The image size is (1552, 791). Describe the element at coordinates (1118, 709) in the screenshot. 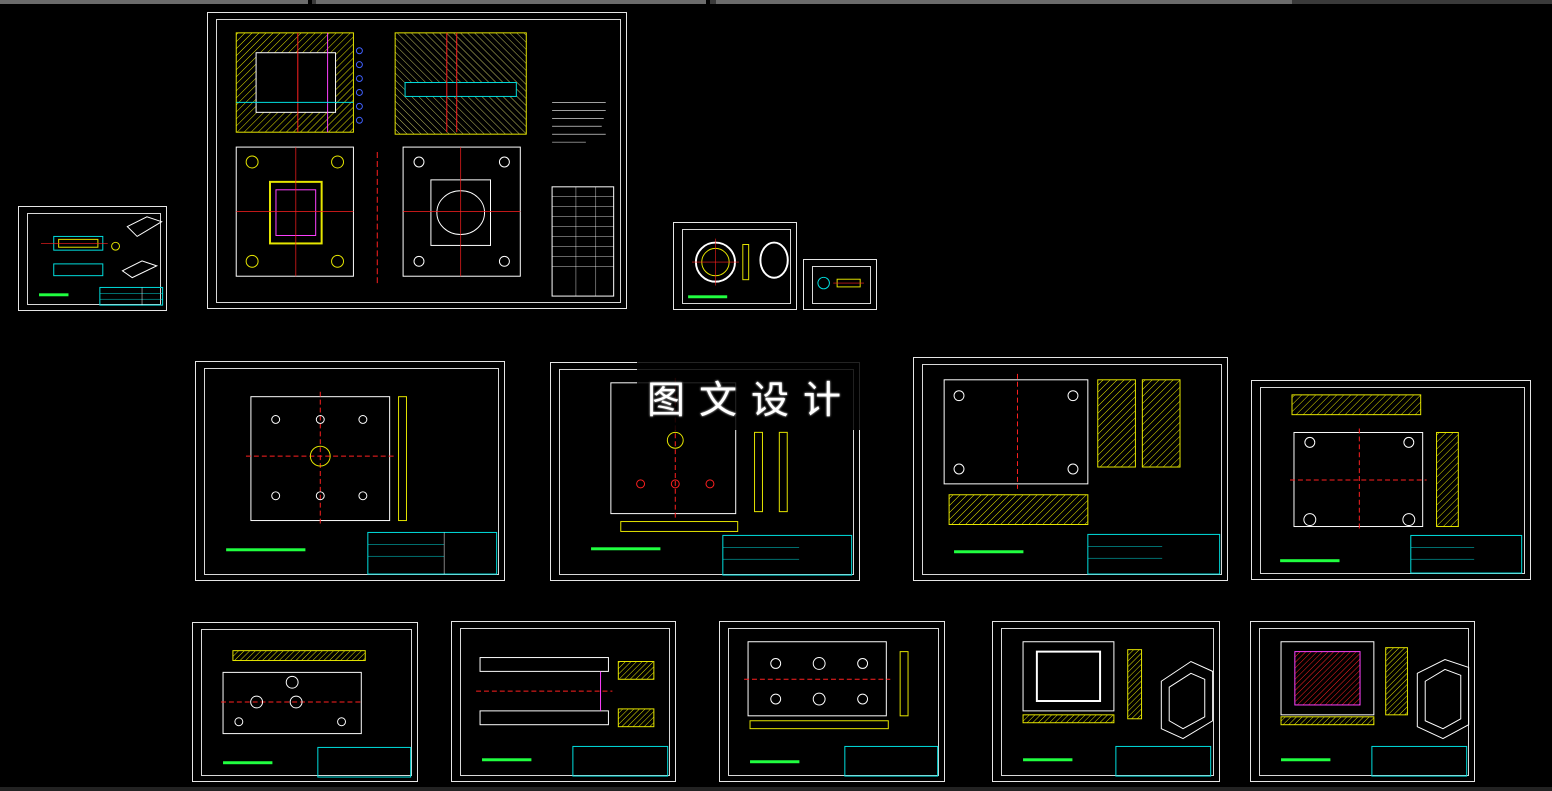

I see `core-insert-graphics` at that location.